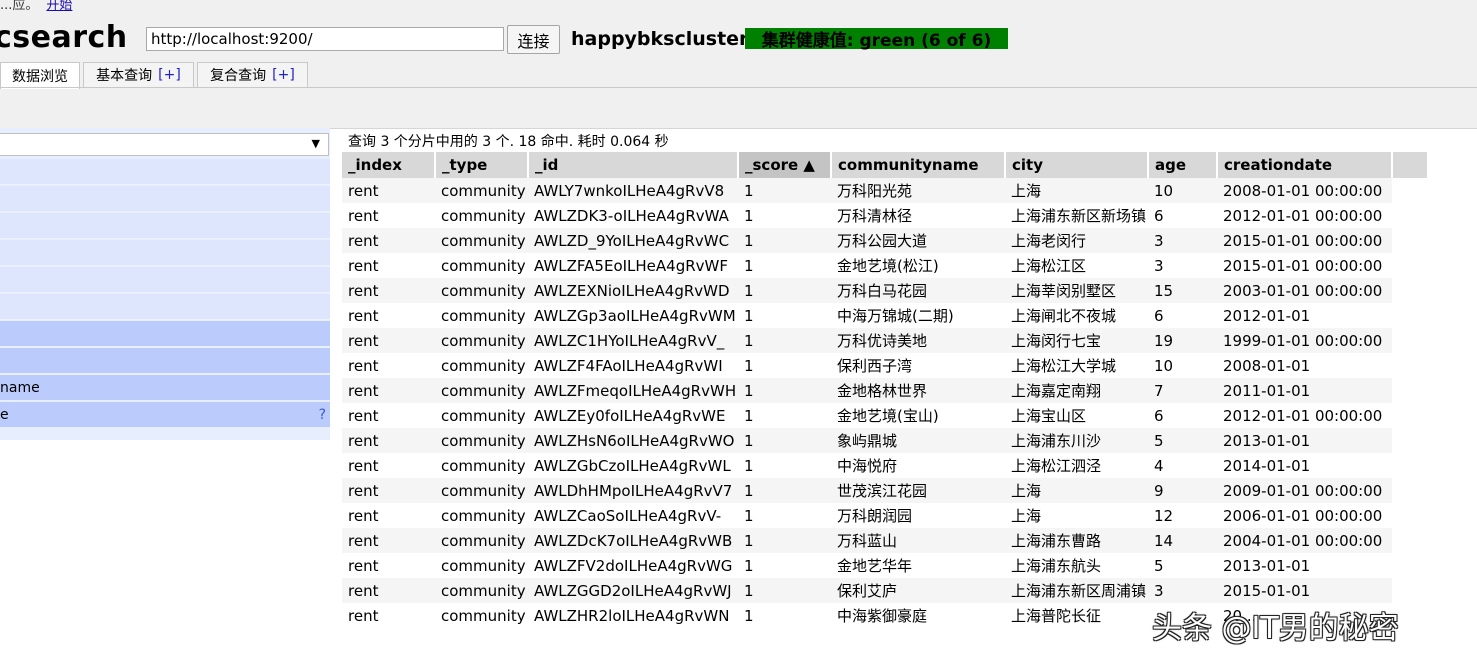  I want to click on sidebar-field-label: e, so click(4, 414).